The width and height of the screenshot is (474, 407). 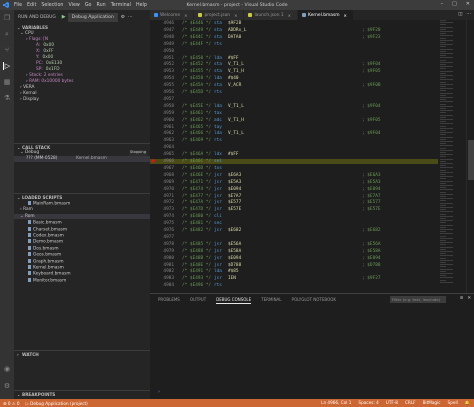 What do you see at coordinates (168, 72) in the screenshot?
I see `line-number: 4953` at bounding box center [168, 72].